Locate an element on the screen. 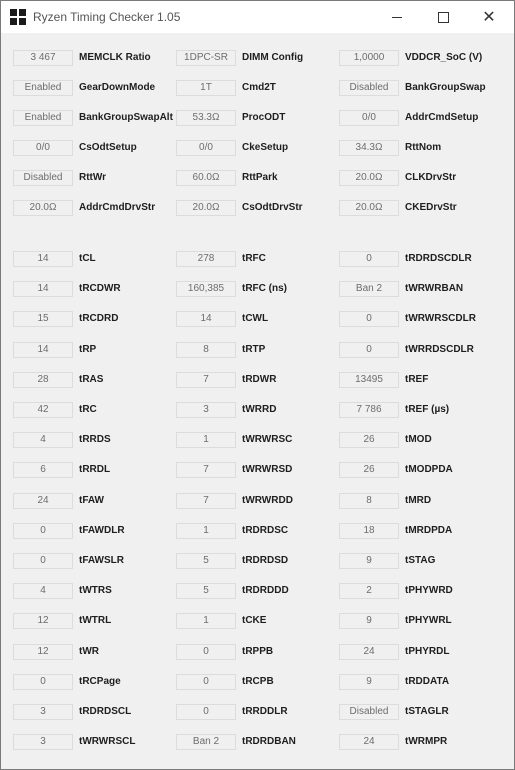  setting-label: AddrCmdSetup is located at coordinates (442, 117).